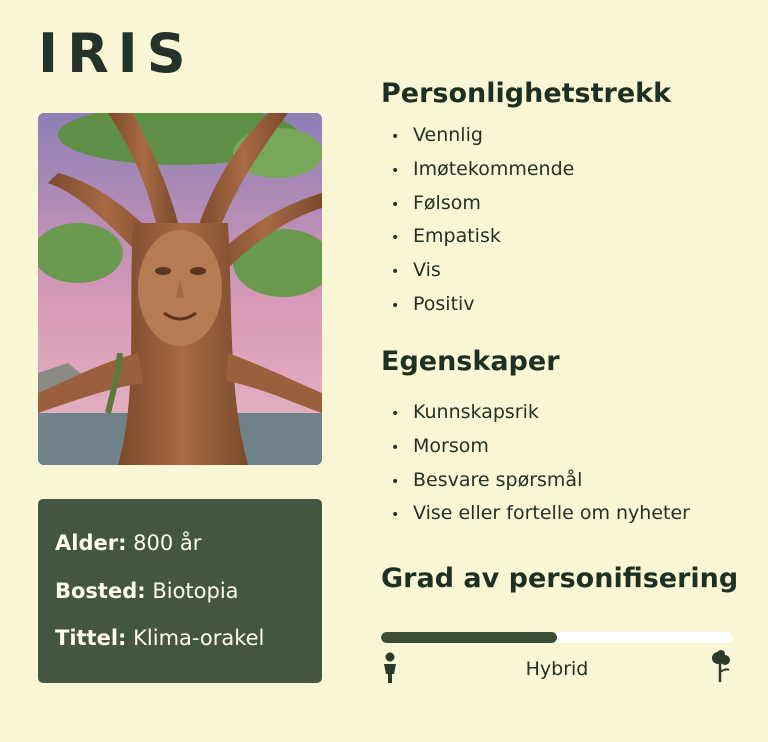  What do you see at coordinates (436, 202) in the screenshot?
I see `list-item: • Følsom` at bounding box center [436, 202].